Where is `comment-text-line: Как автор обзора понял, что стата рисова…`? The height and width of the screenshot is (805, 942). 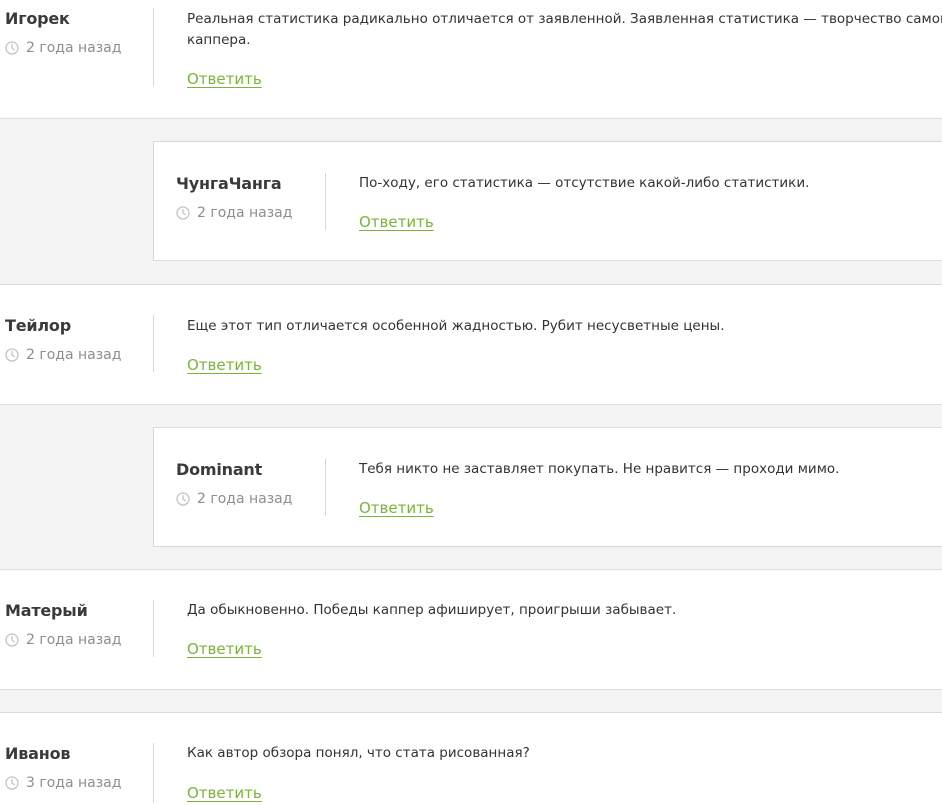
comment-text-line: Как автор обзора понял, что стата рисова… is located at coordinates (358, 753).